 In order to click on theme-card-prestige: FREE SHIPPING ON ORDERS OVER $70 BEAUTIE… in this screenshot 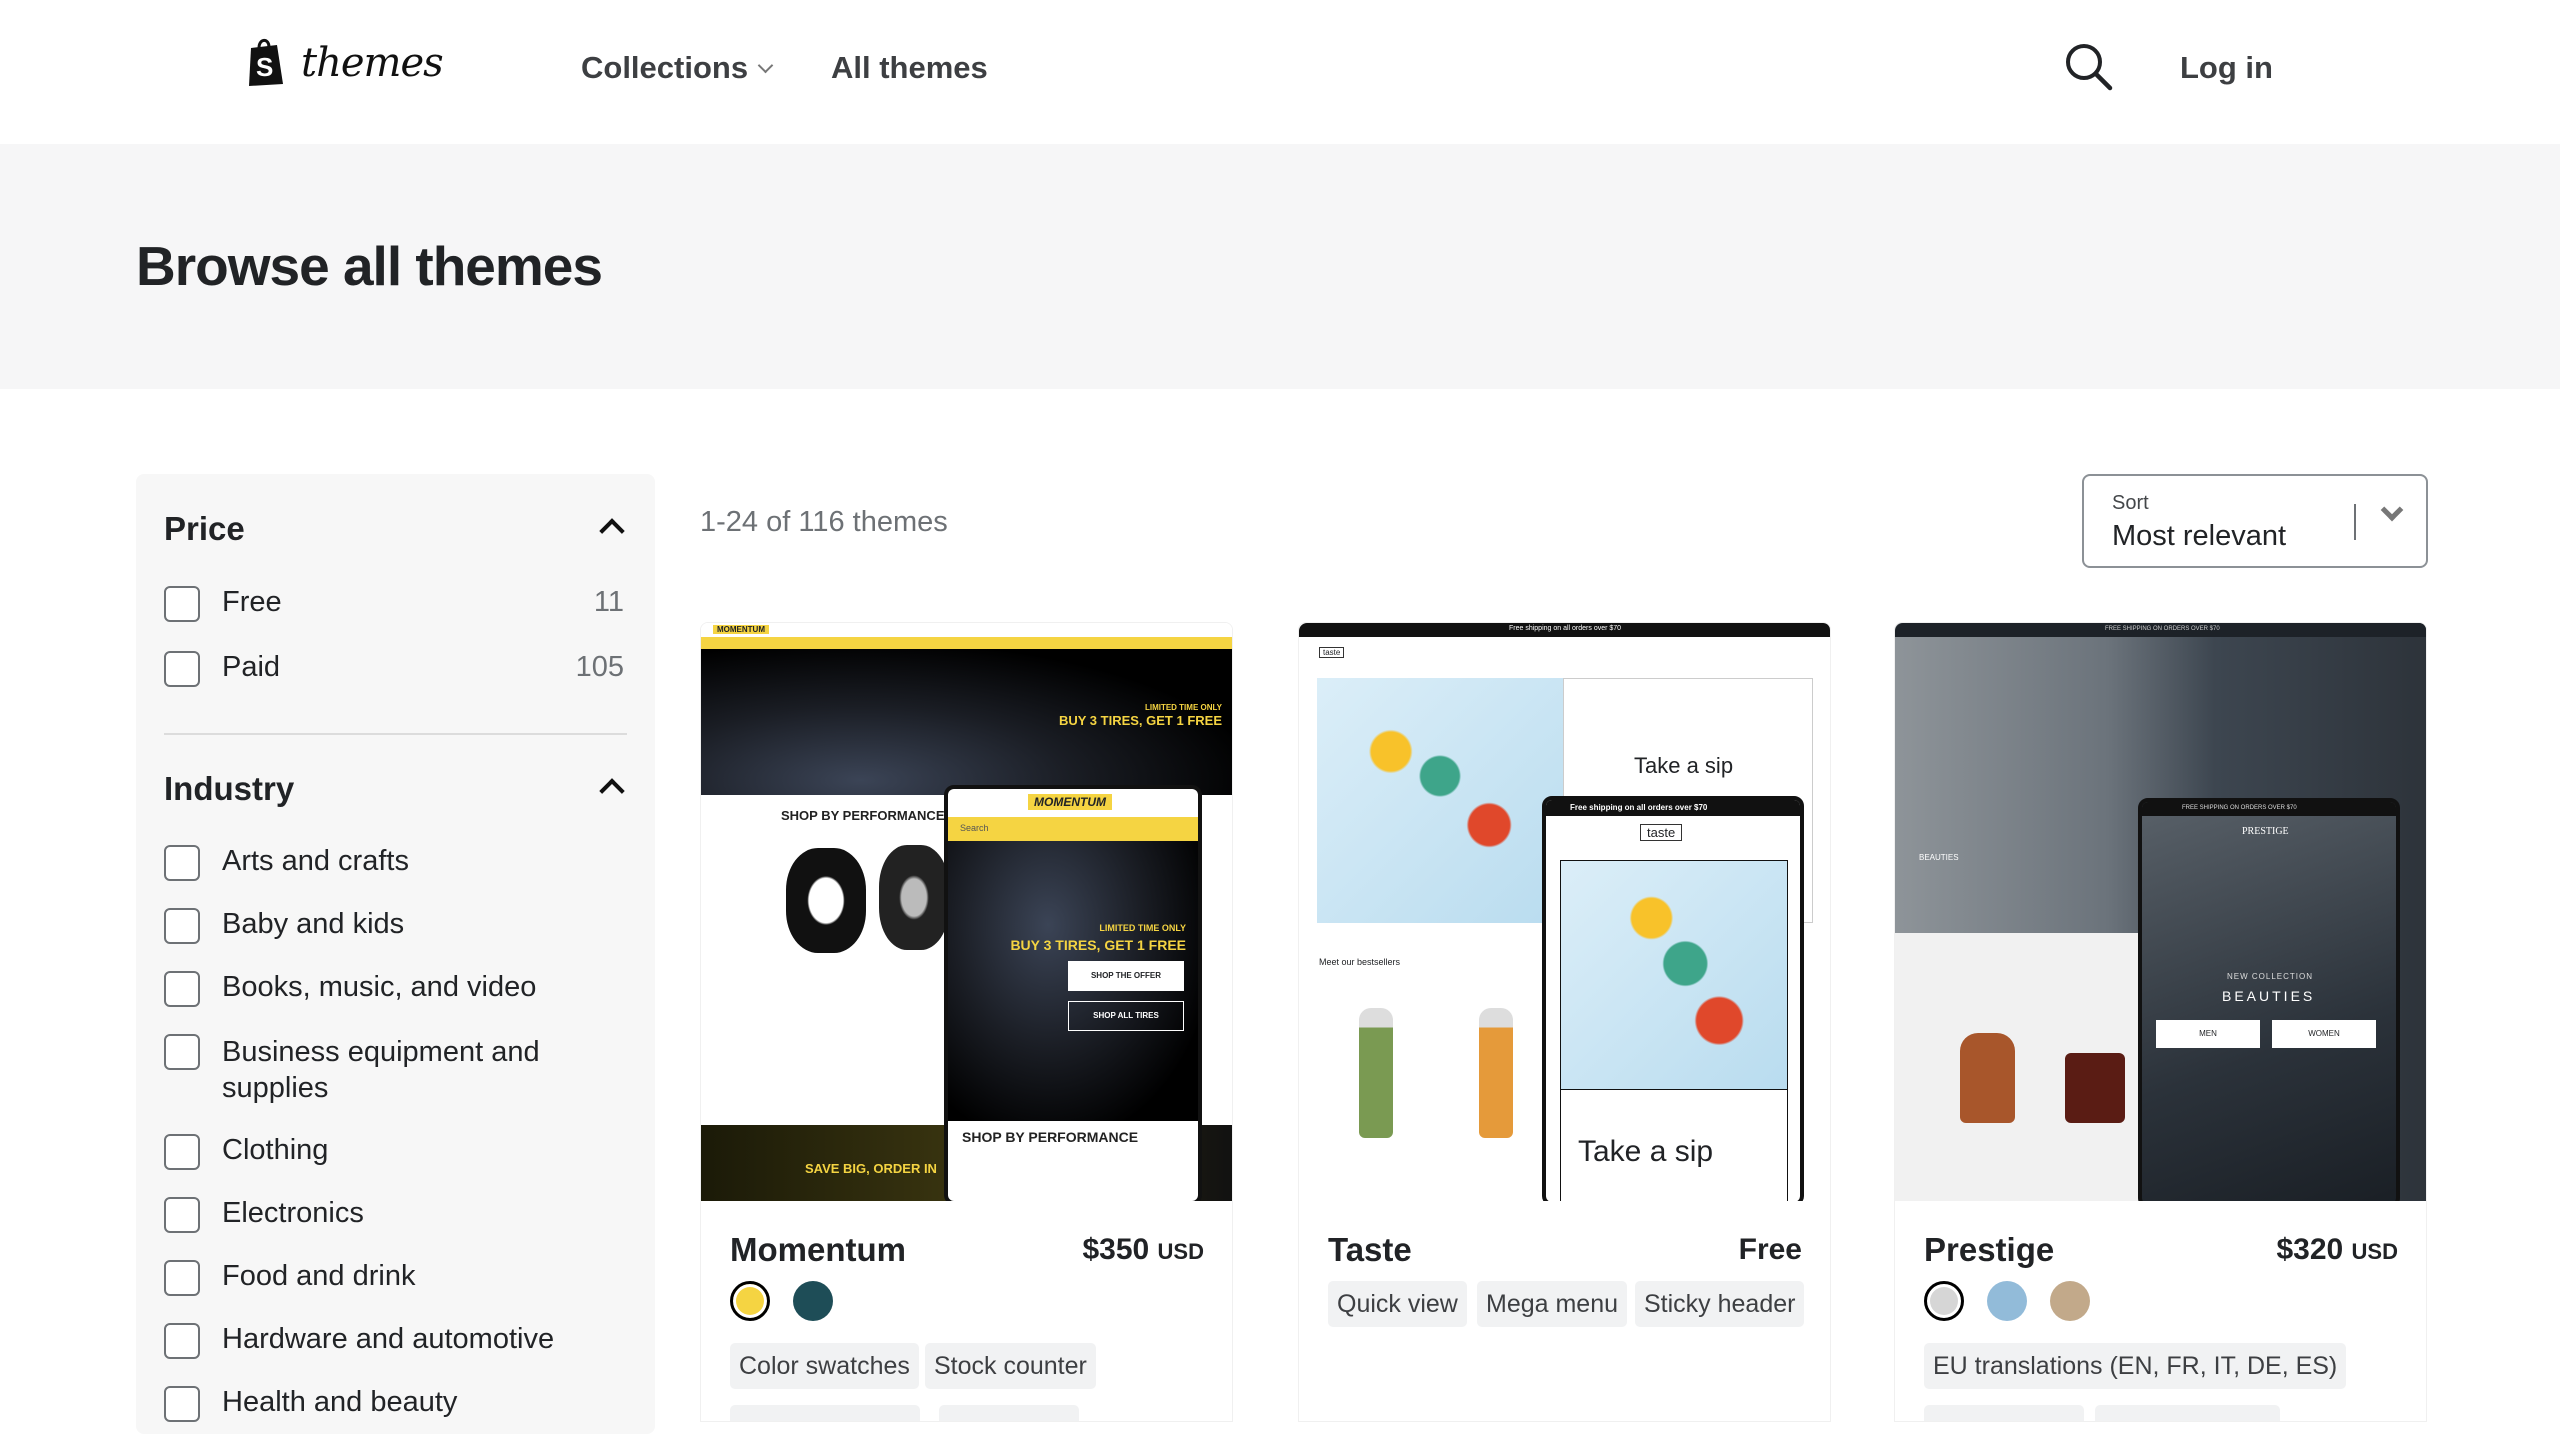, I will do `click(2160, 1022)`.